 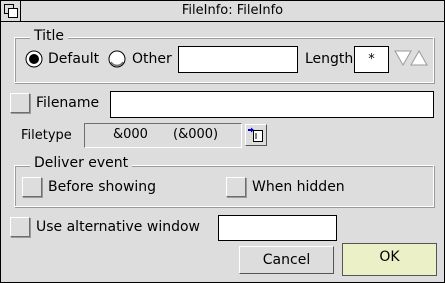 I want to click on before-showing-label: Before showing, so click(x=102, y=187).